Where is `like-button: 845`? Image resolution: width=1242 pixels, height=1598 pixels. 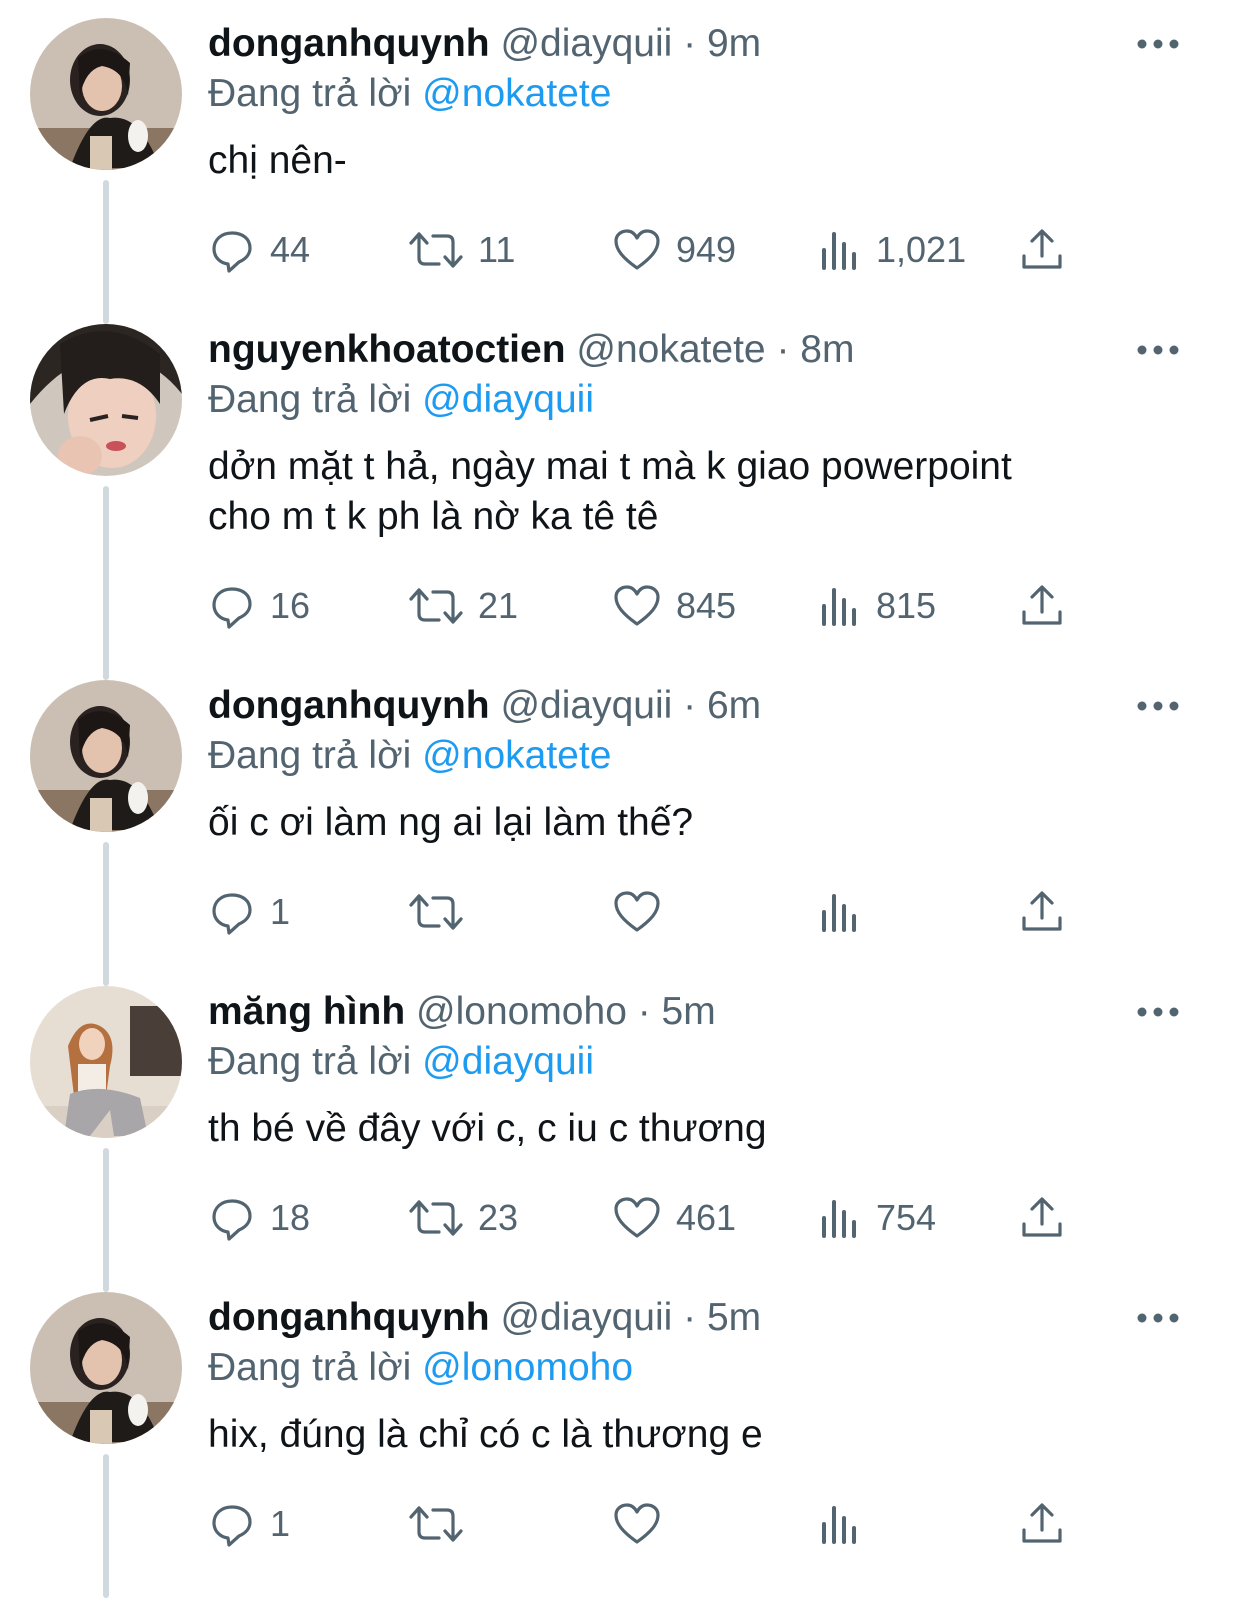
like-button: 845 is located at coordinates (674, 606).